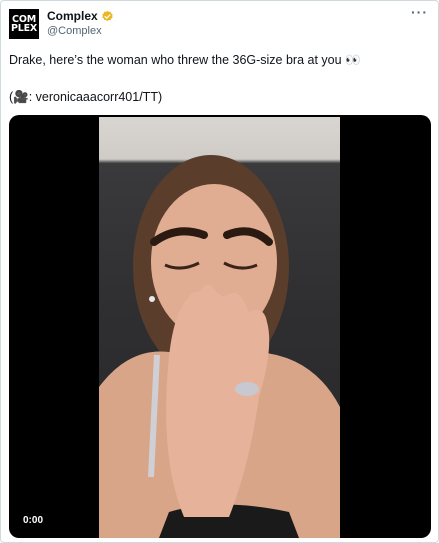 The height and width of the screenshot is (543, 439). Describe the element at coordinates (33, 520) in the screenshot. I see `video-timestamp: 0:00` at that location.